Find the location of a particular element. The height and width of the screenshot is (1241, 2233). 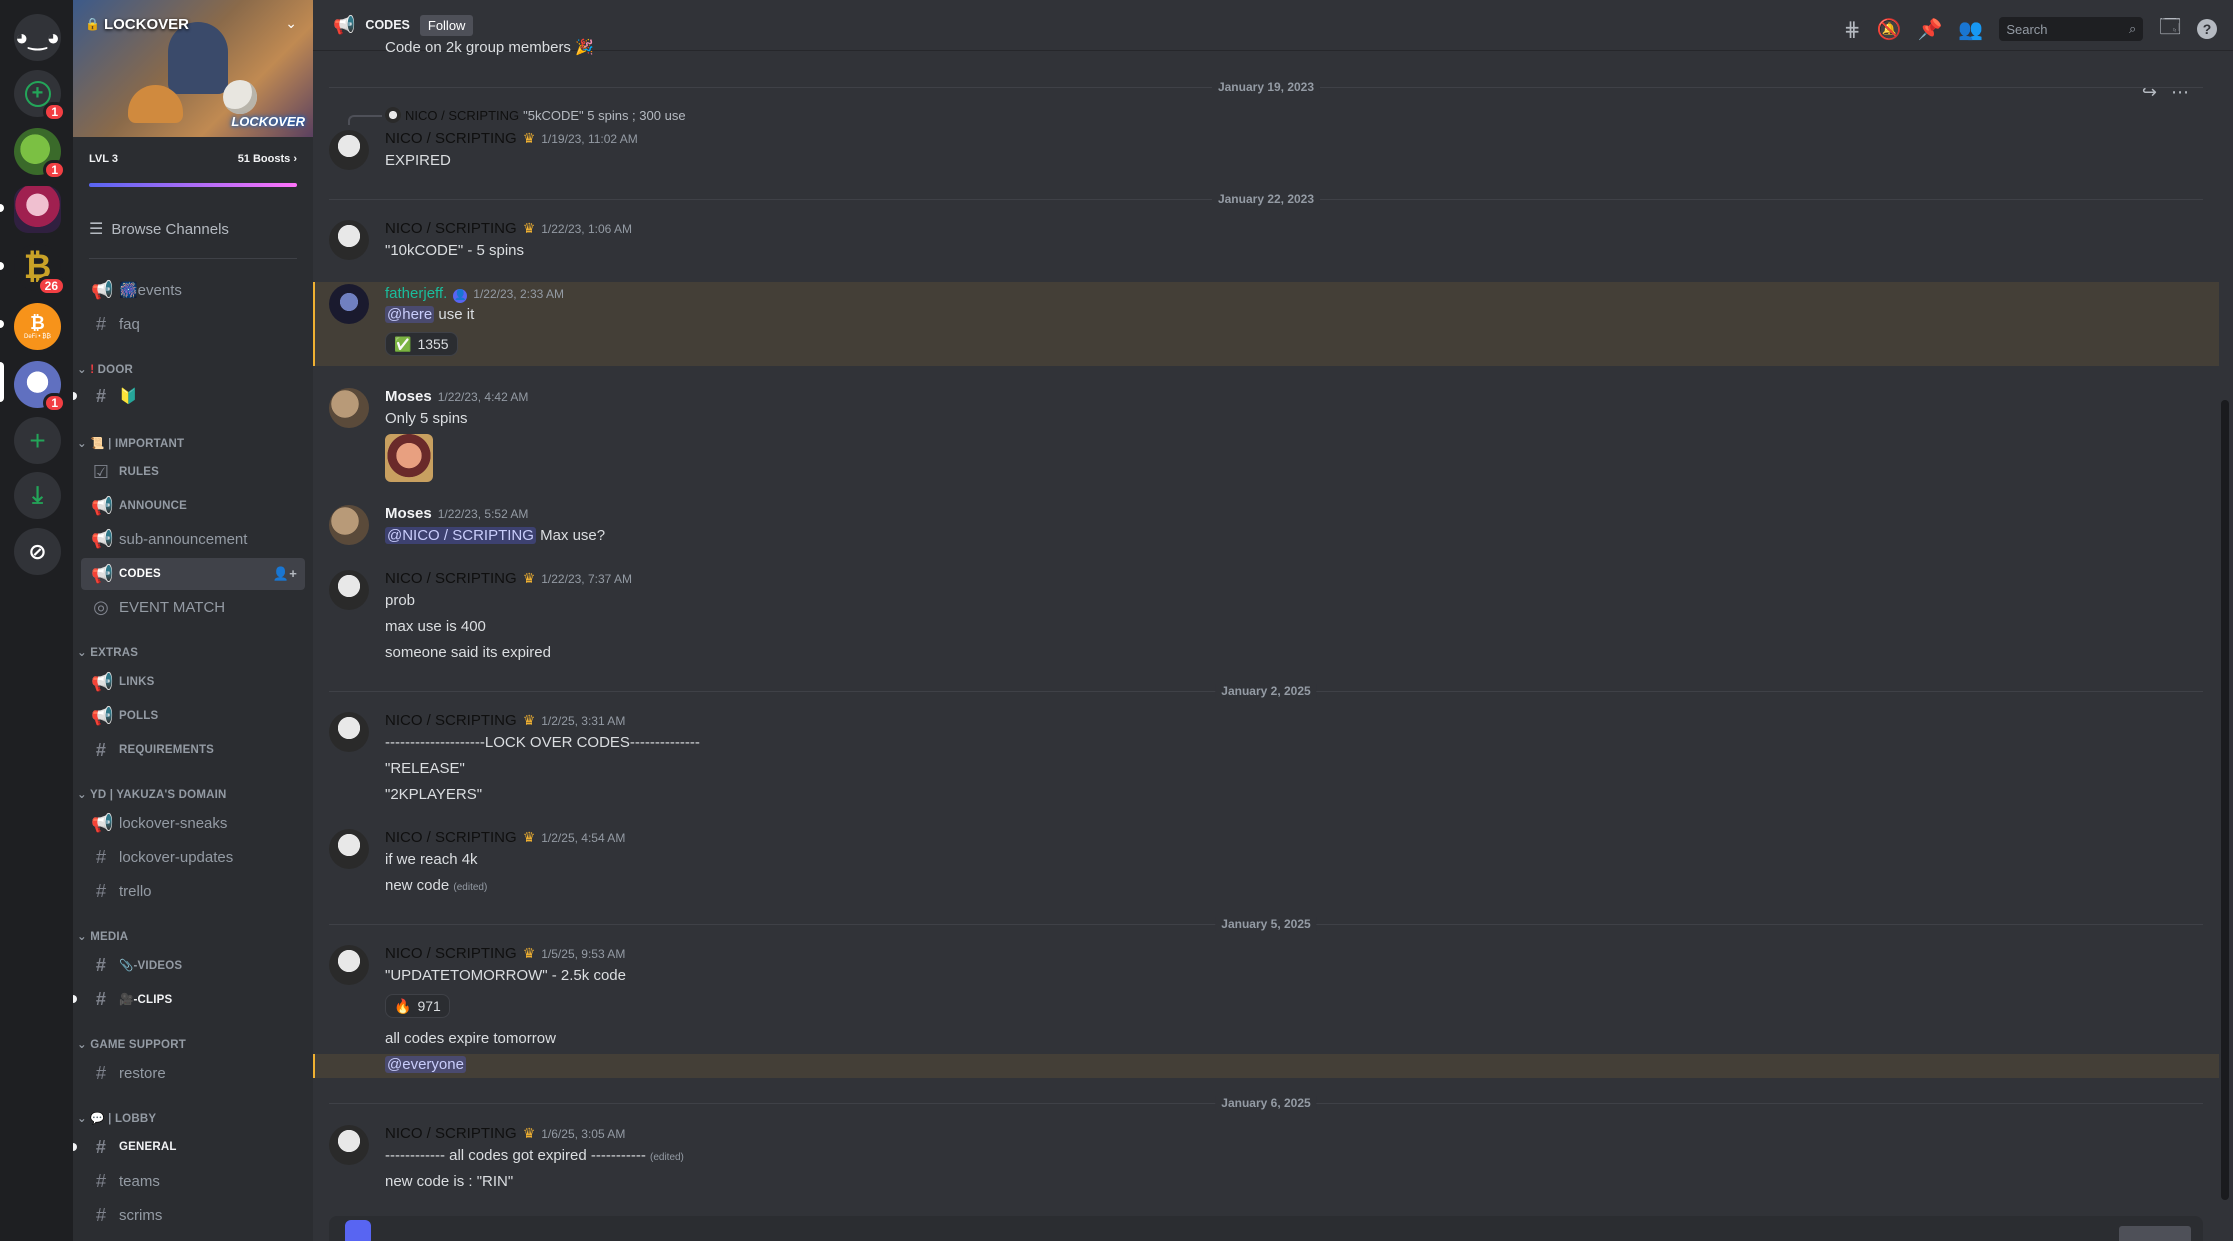

add-server-button: + 1 is located at coordinates (40, 96).